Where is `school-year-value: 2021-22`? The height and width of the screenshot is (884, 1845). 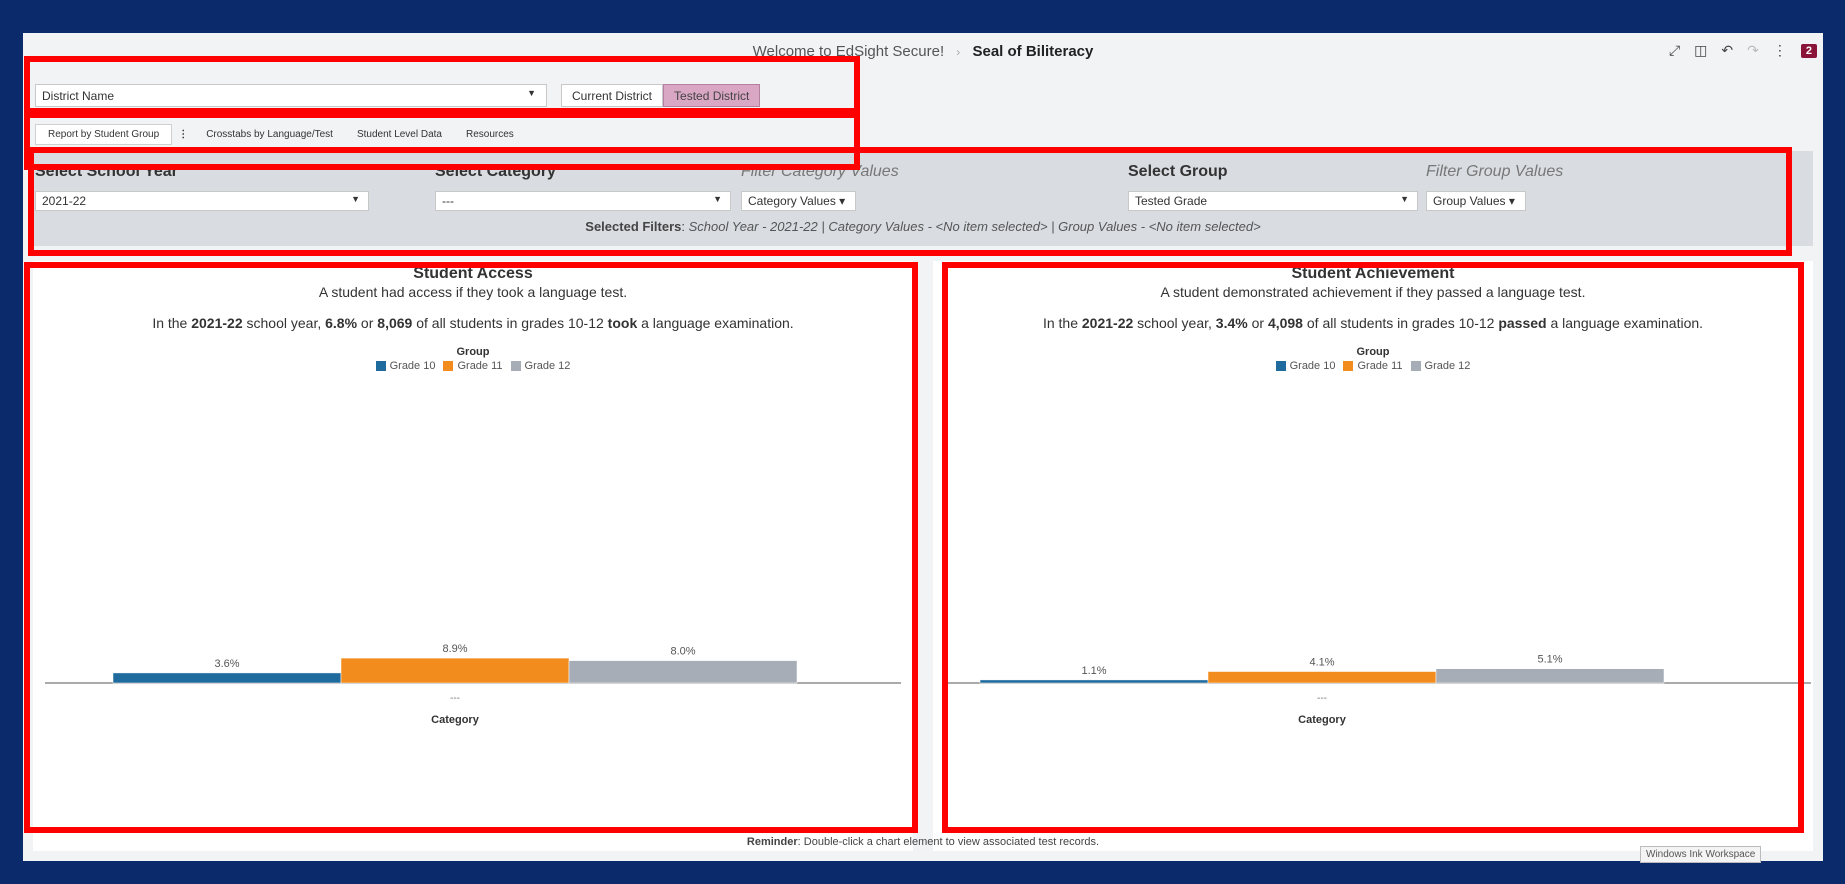 school-year-value: 2021-22 is located at coordinates (64, 201).